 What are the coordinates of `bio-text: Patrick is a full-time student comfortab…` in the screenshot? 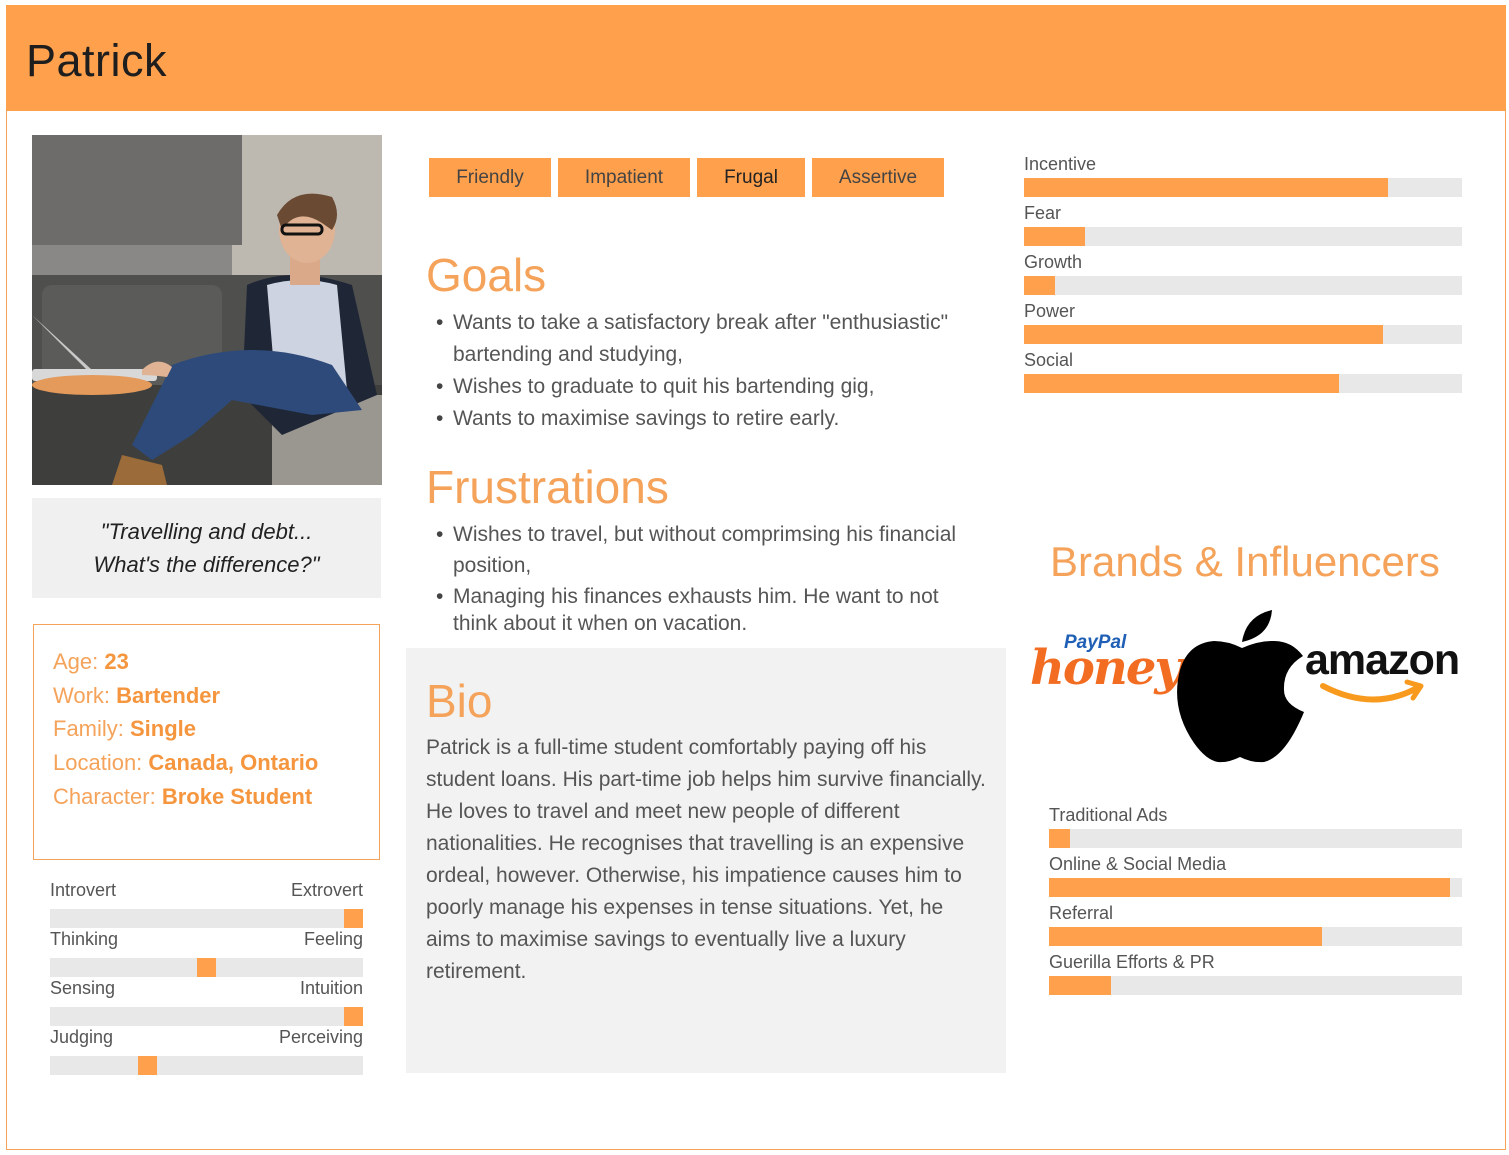 It's located at (706, 859).